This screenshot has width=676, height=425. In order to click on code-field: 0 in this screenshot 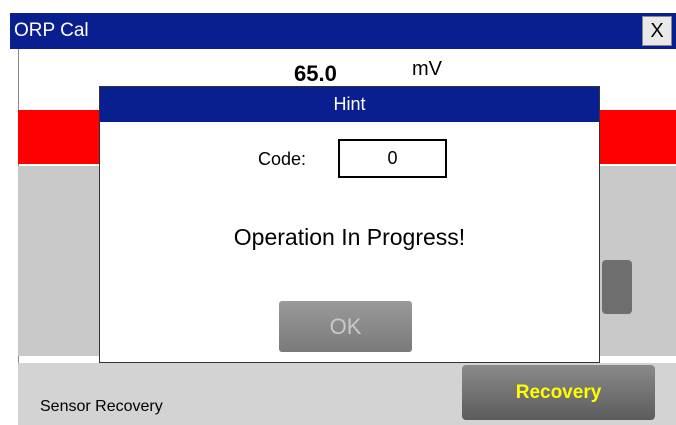, I will do `click(392, 158)`.